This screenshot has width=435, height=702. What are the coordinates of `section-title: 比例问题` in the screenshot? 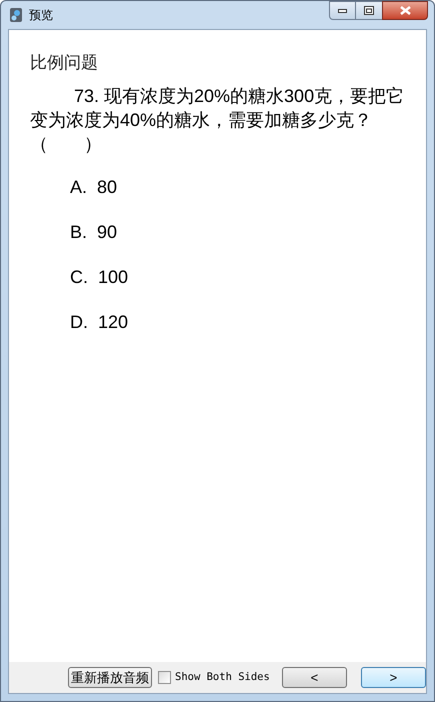 It's located at (64, 63).